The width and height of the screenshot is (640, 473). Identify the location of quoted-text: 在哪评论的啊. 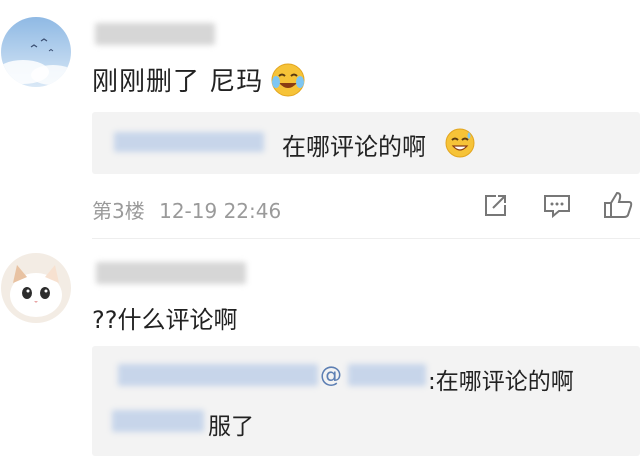
(354, 147).